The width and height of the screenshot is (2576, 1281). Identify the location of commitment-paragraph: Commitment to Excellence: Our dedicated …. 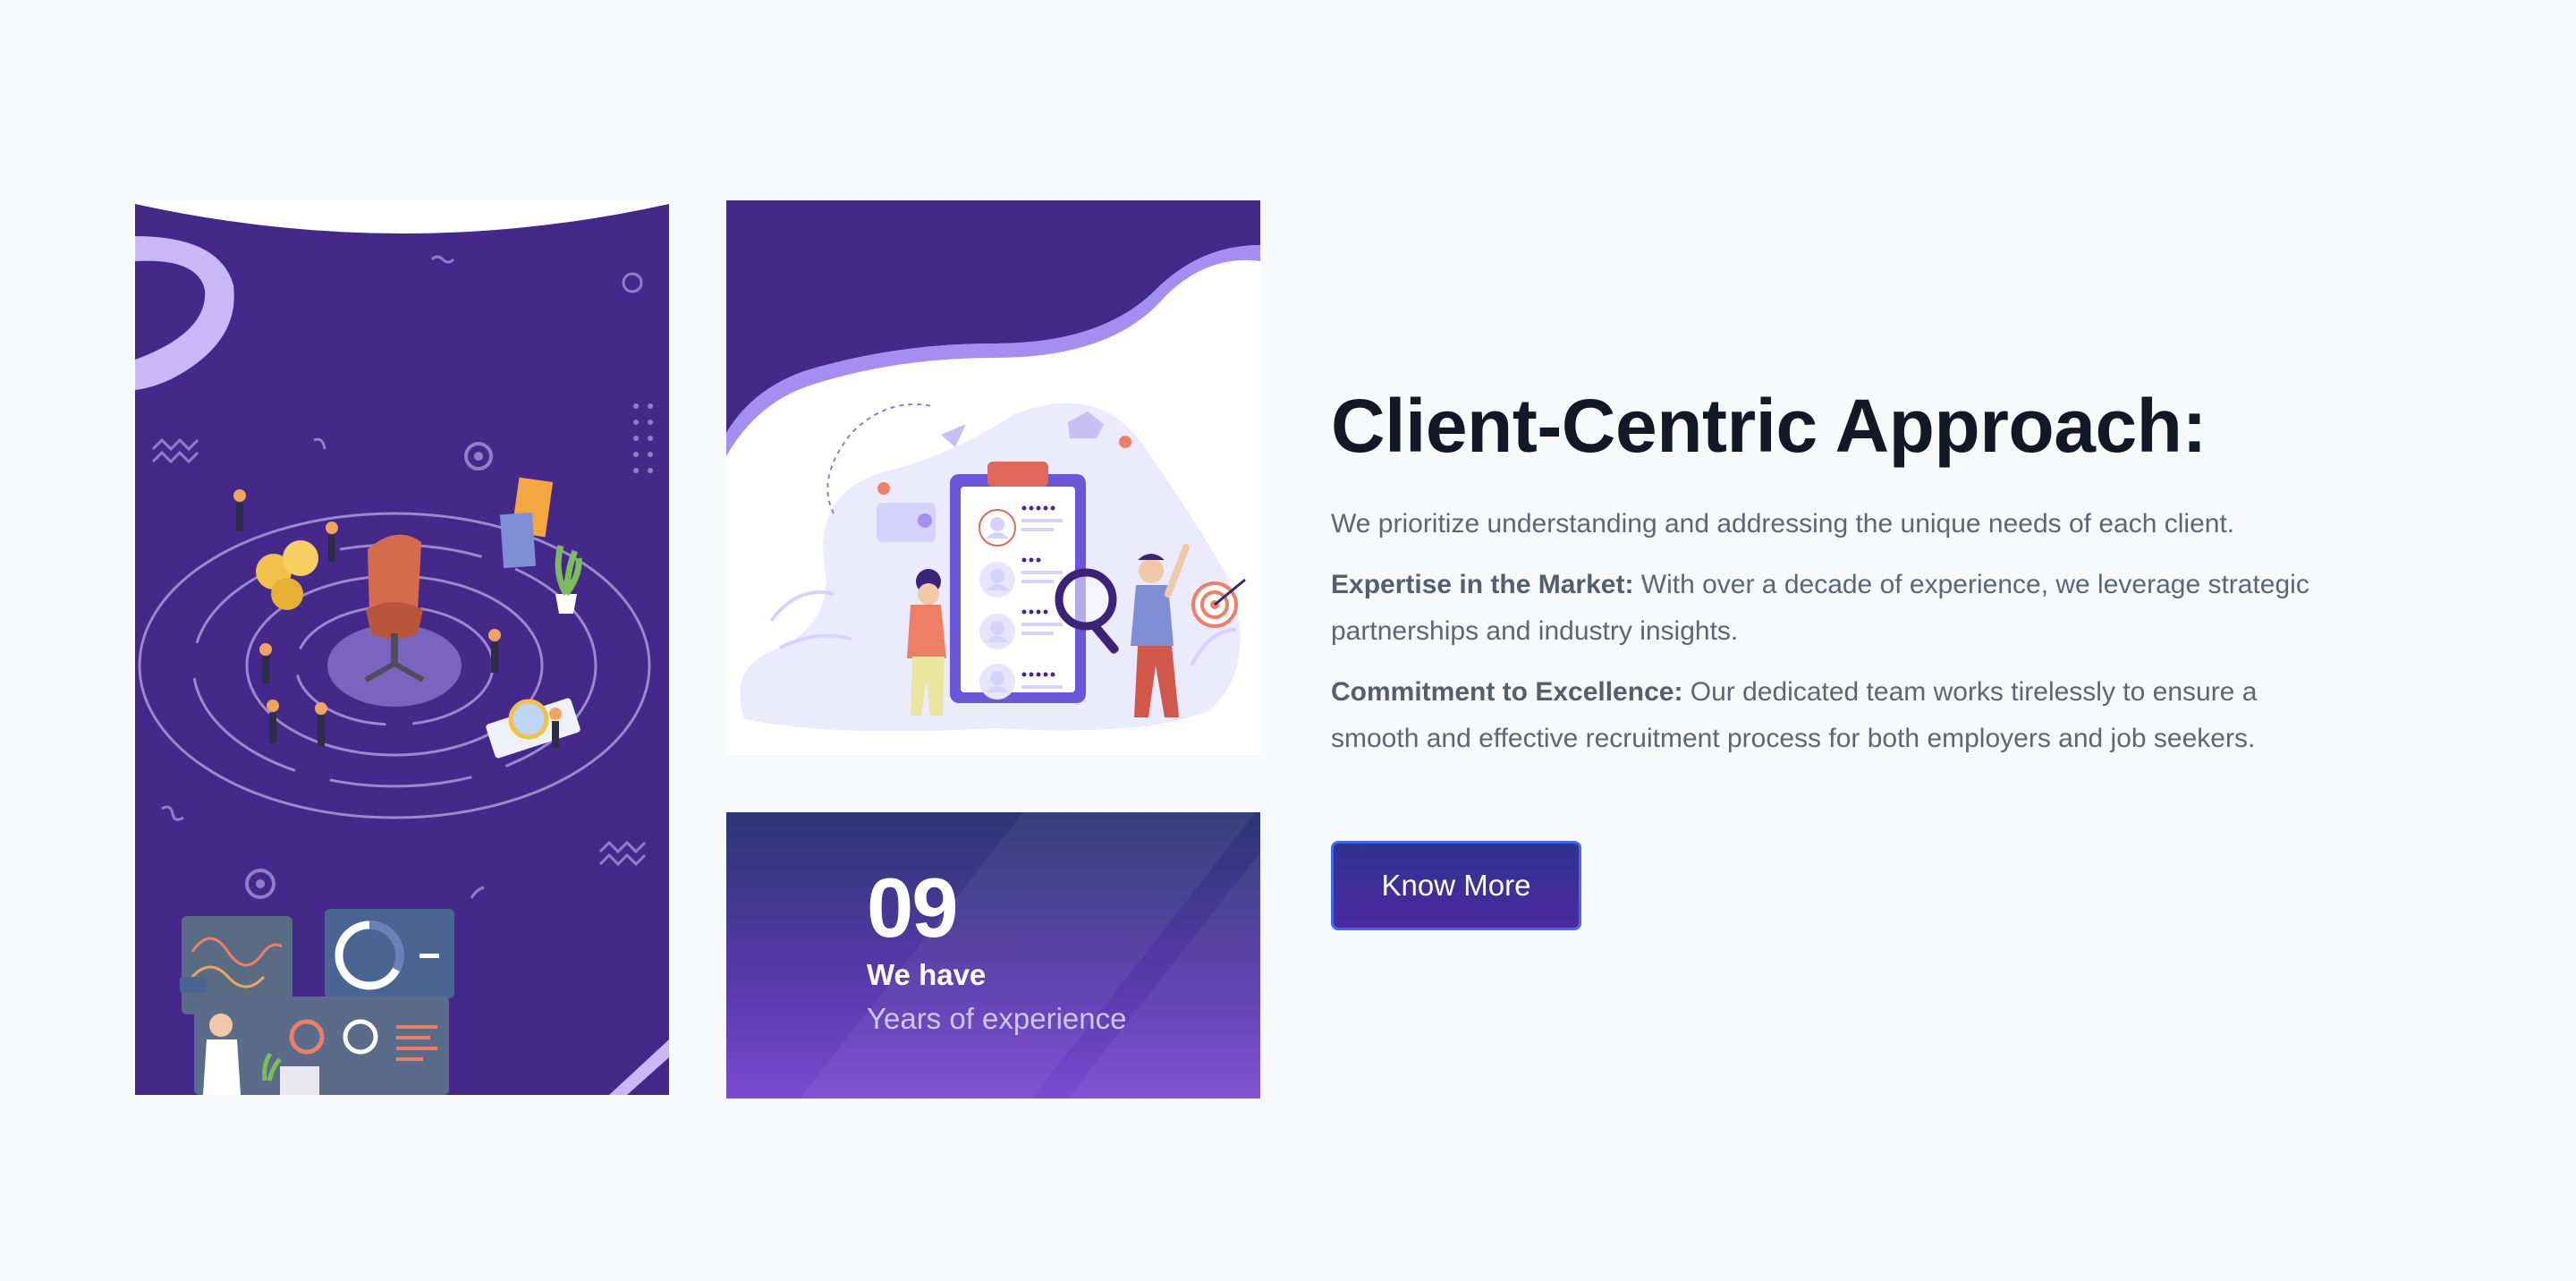
(1823, 715).